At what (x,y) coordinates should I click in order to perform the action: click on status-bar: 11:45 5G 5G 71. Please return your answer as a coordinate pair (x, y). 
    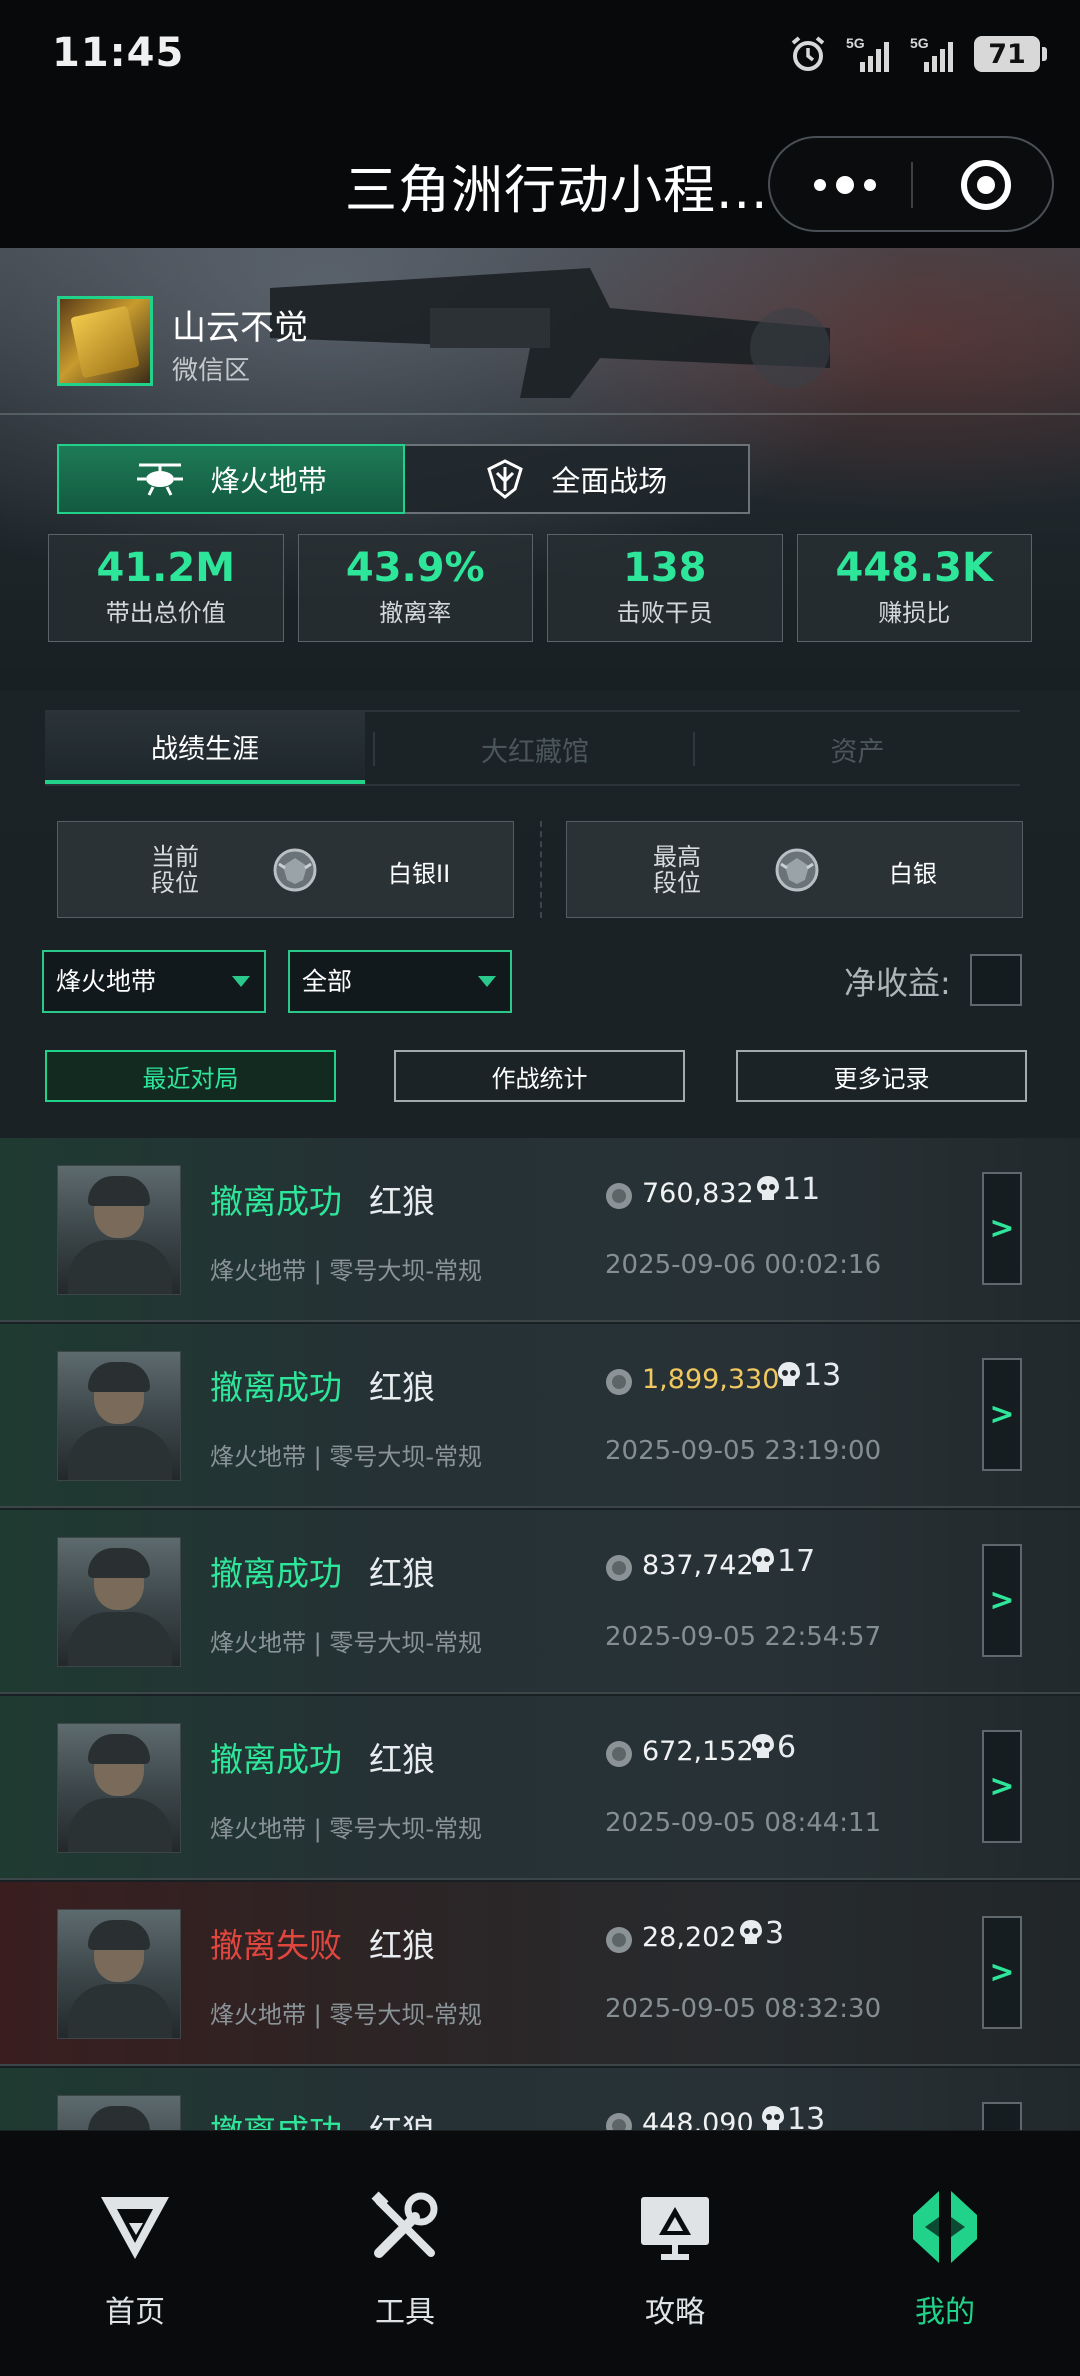
    Looking at the image, I should click on (540, 59).